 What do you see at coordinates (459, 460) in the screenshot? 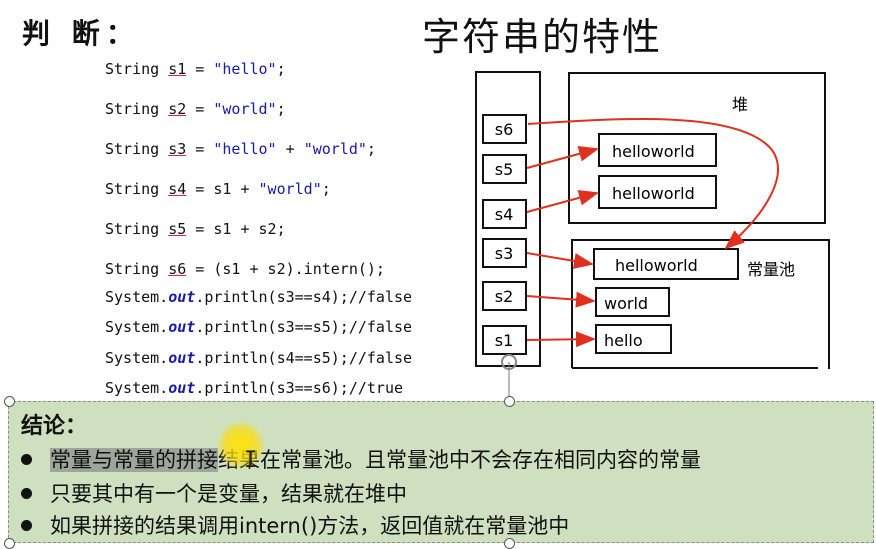
I see `bullet-1-text: 结果在常量池。且常量池中不会存在相同内容的常量` at bounding box center [459, 460].